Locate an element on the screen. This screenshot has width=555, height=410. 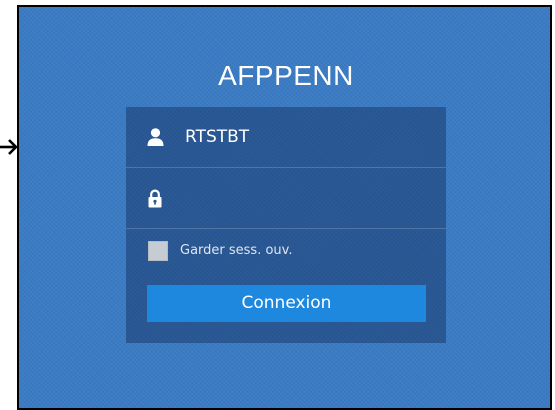
login-button: Connexion is located at coordinates (286, 303).